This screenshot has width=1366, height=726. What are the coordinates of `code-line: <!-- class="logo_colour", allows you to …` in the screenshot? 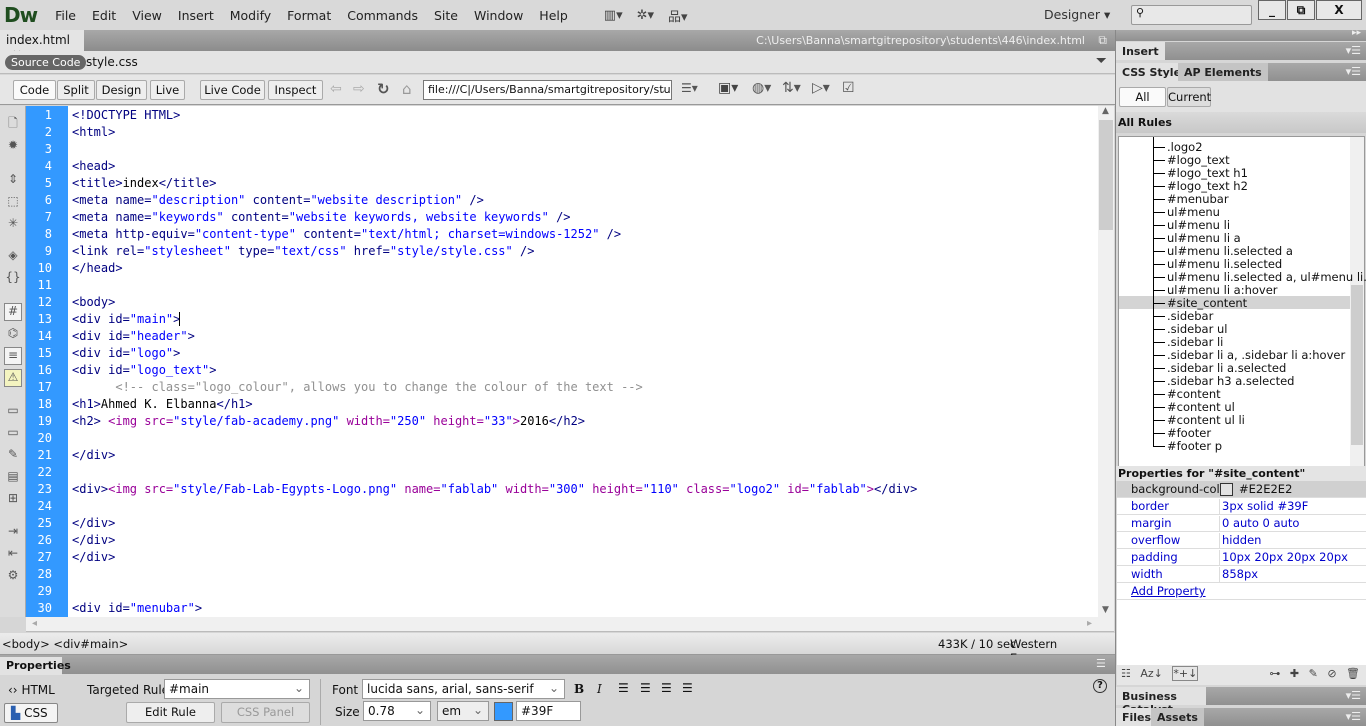 It's located at (357, 387).